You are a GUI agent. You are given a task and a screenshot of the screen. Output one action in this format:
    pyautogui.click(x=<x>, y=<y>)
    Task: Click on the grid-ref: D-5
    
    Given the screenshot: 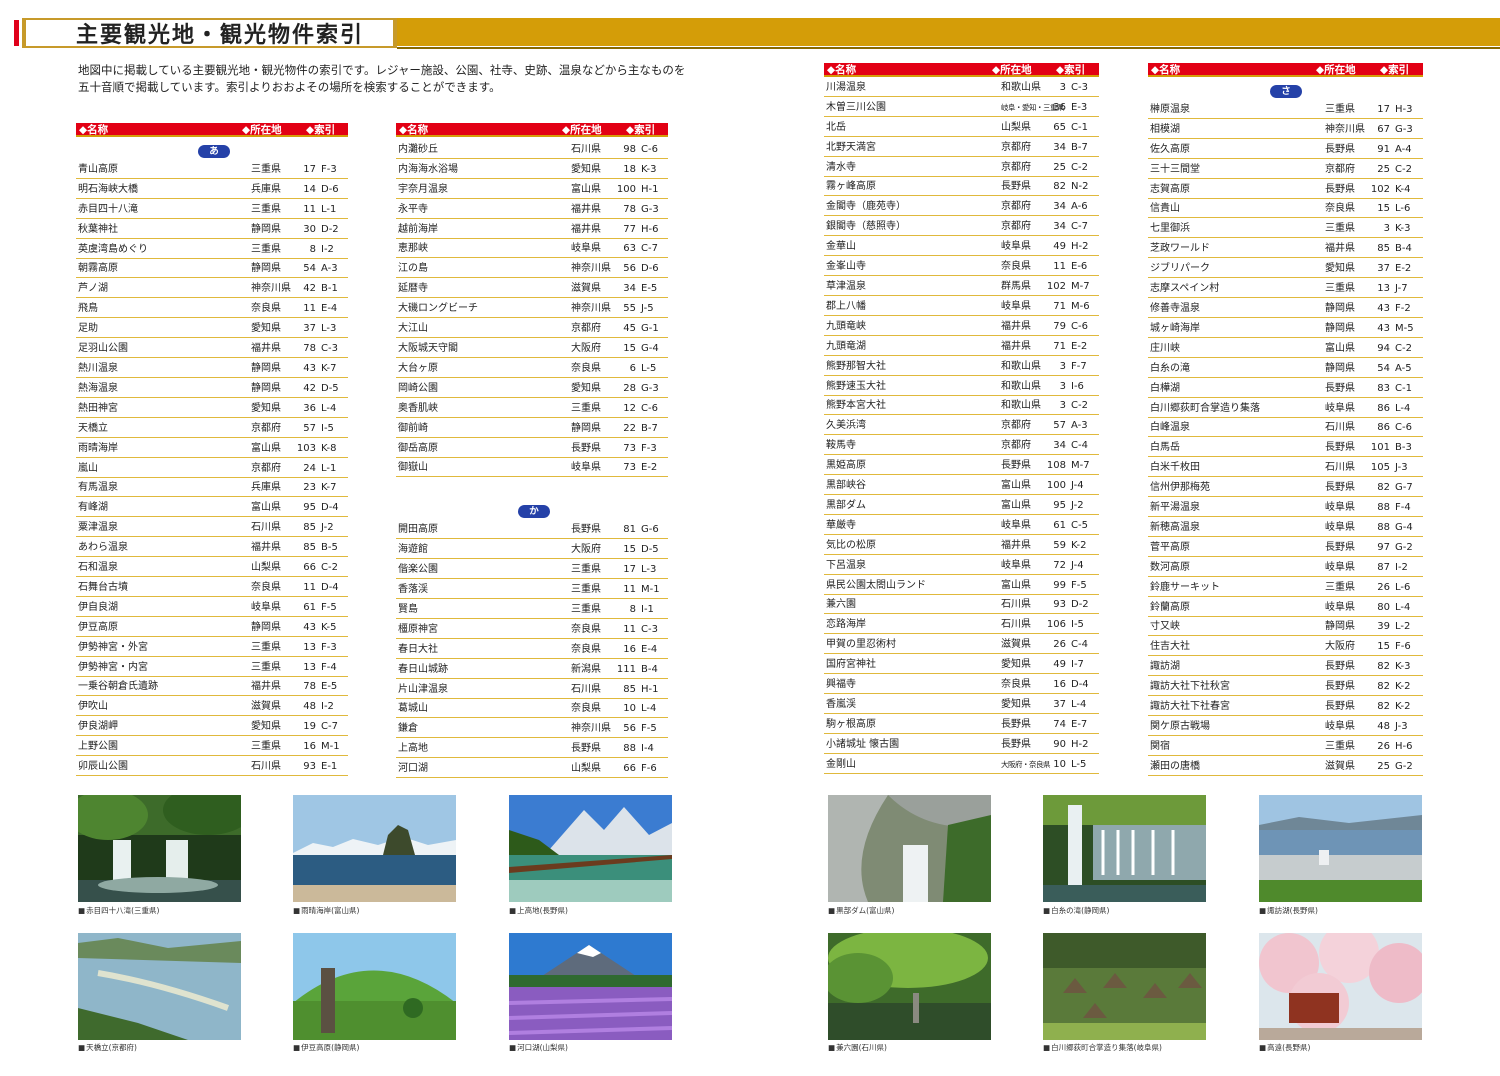 What is the action you would take?
    pyautogui.click(x=650, y=550)
    